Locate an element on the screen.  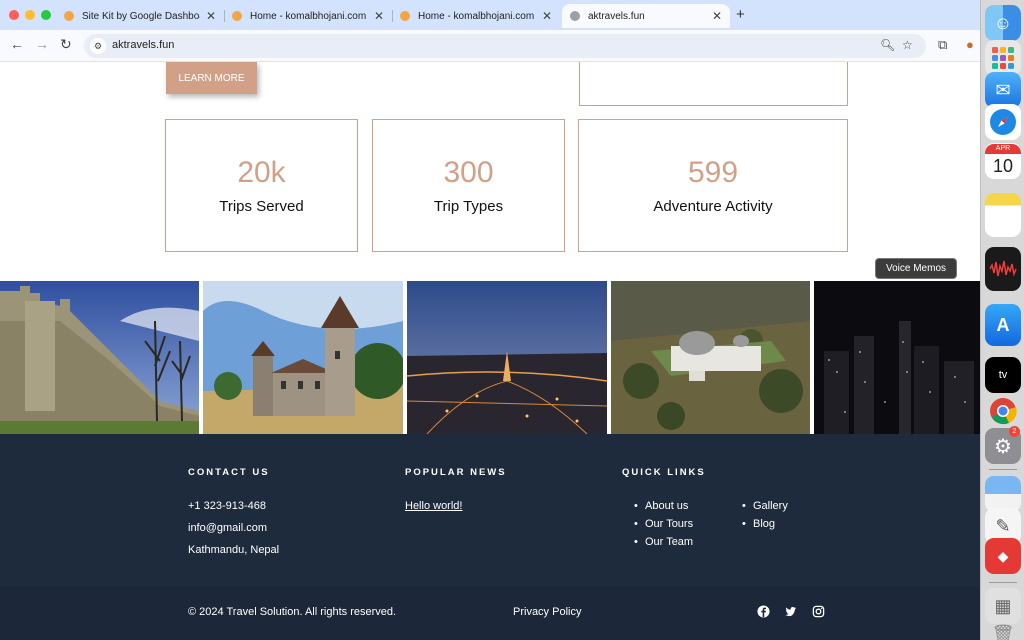
macos-dock: ☺ ✉ APR 10 A tv ⚙ 2 ✎ ◆ ▦ 🗑 is located at coordinates (1002, 320).